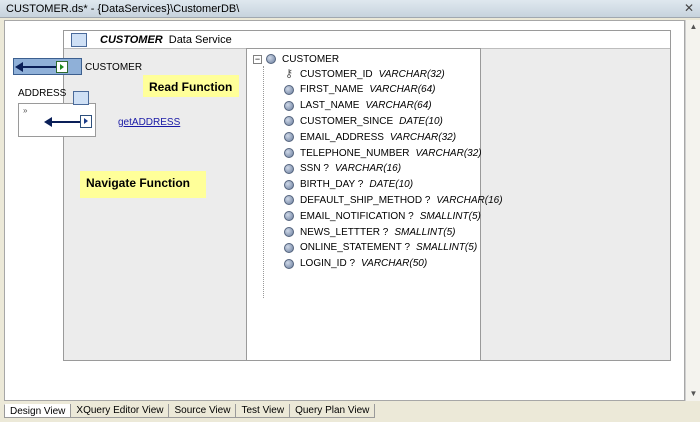  What do you see at coordinates (332, 185) in the screenshot?
I see `tree-field-name: BIRTH_DAY ?` at bounding box center [332, 185].